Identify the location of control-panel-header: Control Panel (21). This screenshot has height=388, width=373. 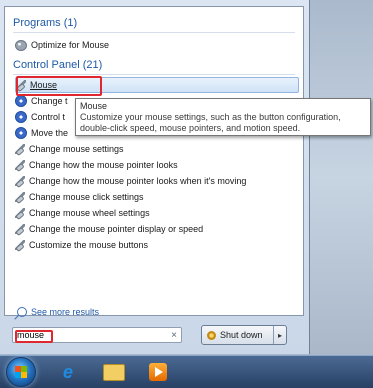
(57, 65).